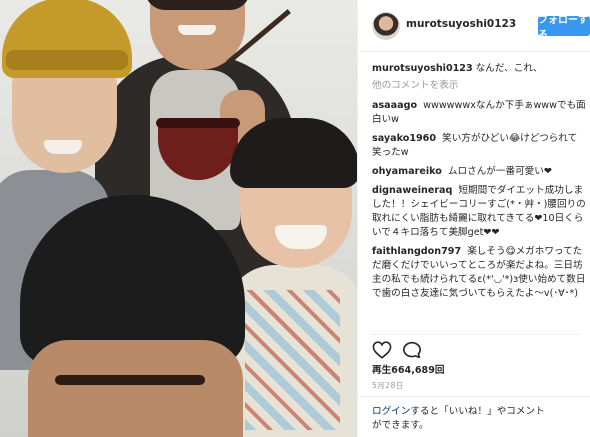 Image resolution: width=590 pixels, height=437 pixels. I want to click on login-link: ログイン, so click(391, 411).